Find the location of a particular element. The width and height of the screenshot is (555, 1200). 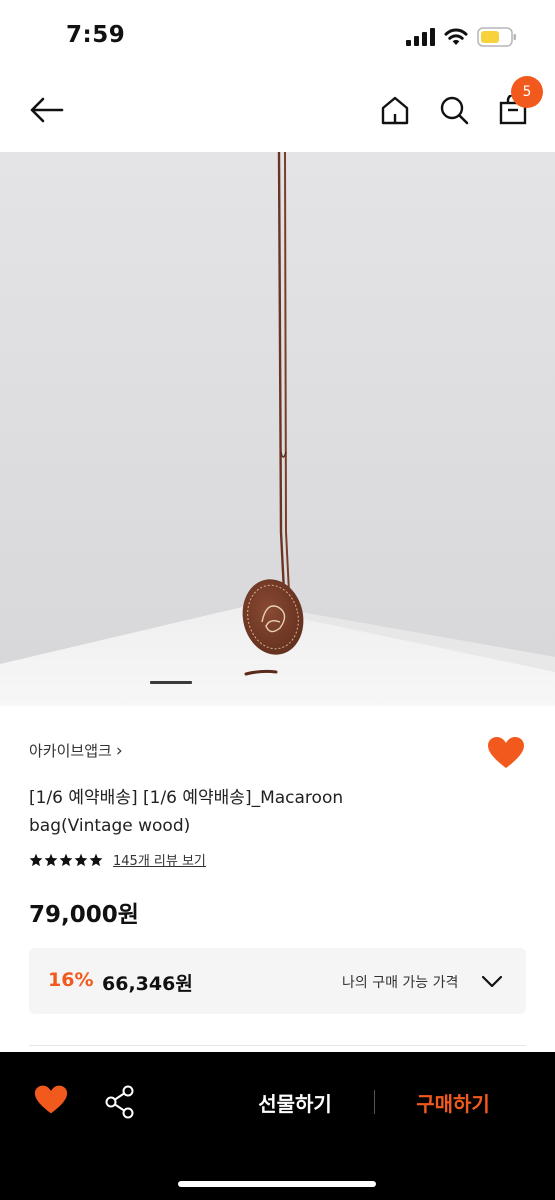

home-indicator is located at coordinates (277, 1184).